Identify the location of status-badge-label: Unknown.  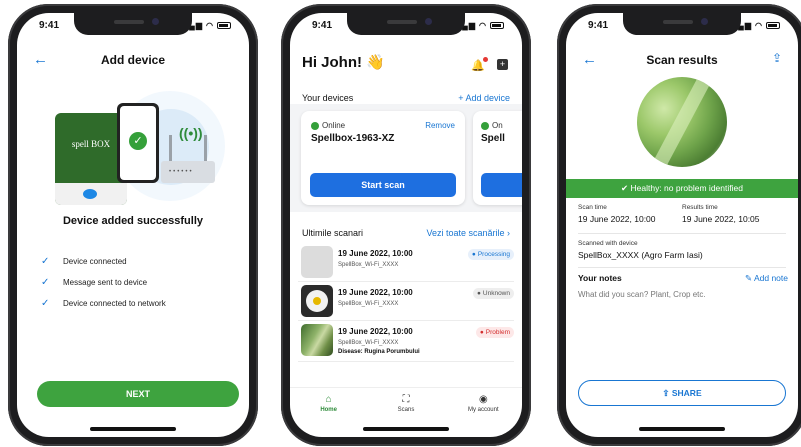
(496, 293).